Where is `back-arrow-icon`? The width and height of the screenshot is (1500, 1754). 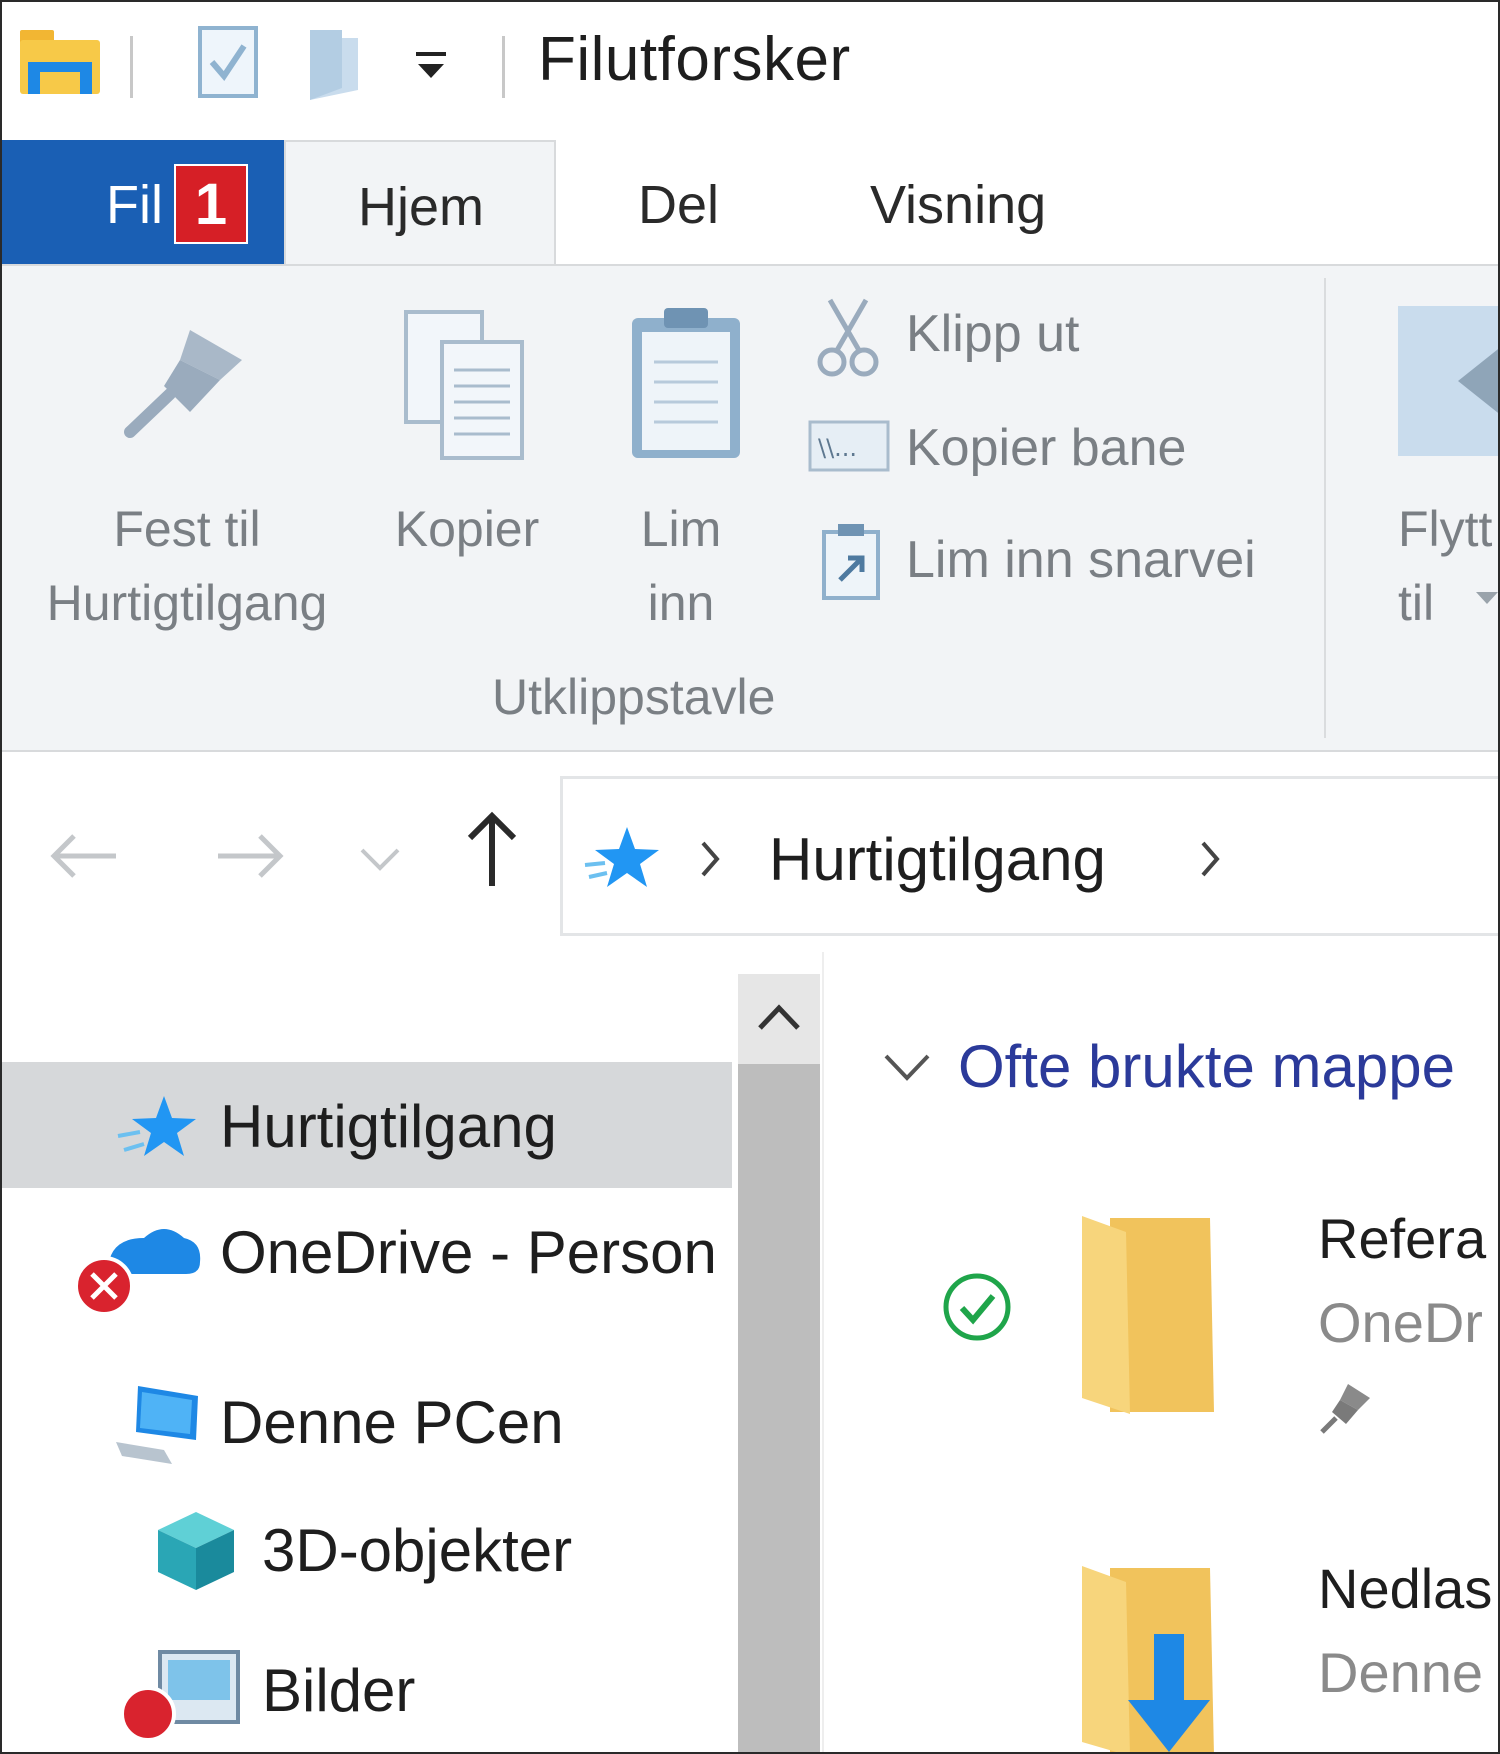 back-arrow-icon is located at coordinates (84, 857).